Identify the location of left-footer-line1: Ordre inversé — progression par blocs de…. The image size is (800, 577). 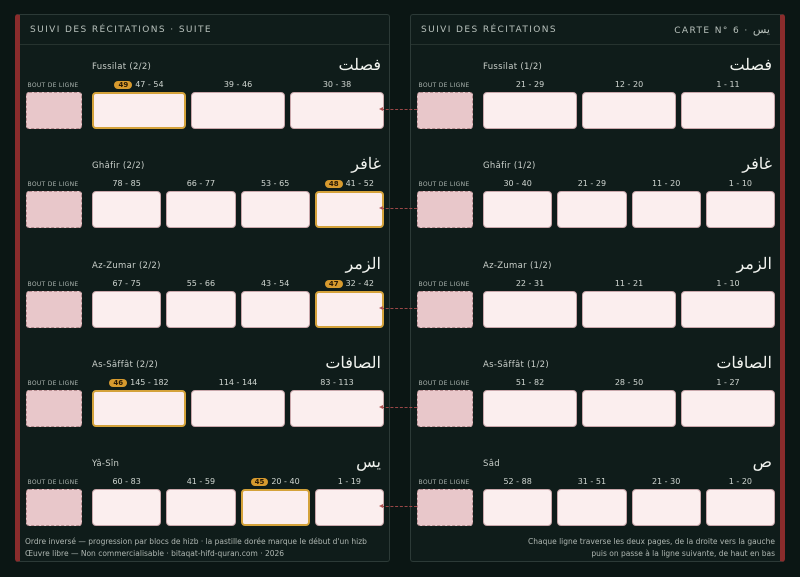
(196, 541).